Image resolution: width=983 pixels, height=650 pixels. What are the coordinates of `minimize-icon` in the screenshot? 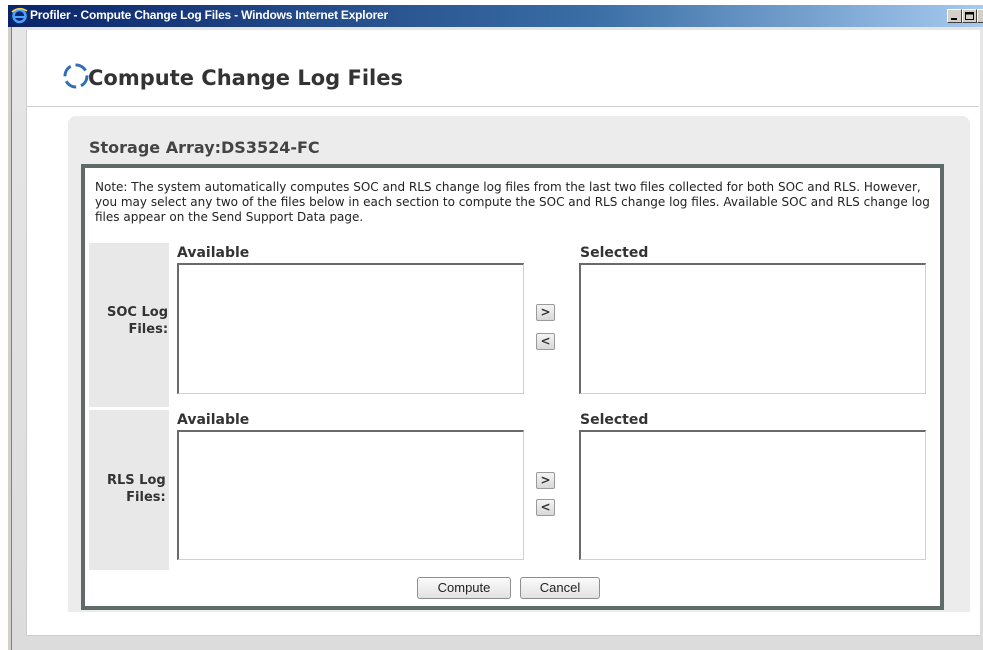 It's located at (954, 19).